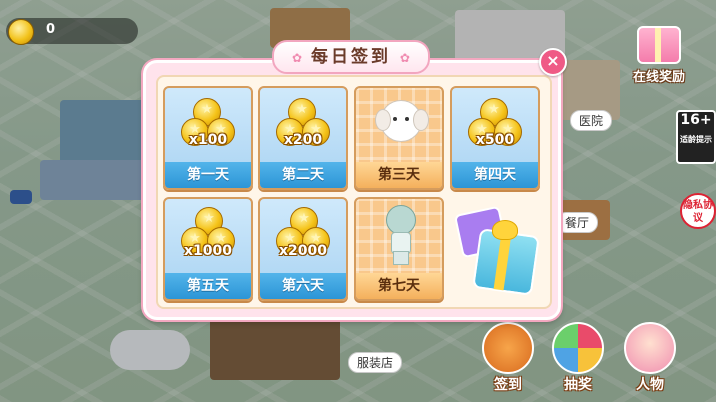 The height and width of the screenshot is (402, 716). Describe the element at coordinates (208, 286) in the screenshot. I see `day-5-label: 第五天` at that location.